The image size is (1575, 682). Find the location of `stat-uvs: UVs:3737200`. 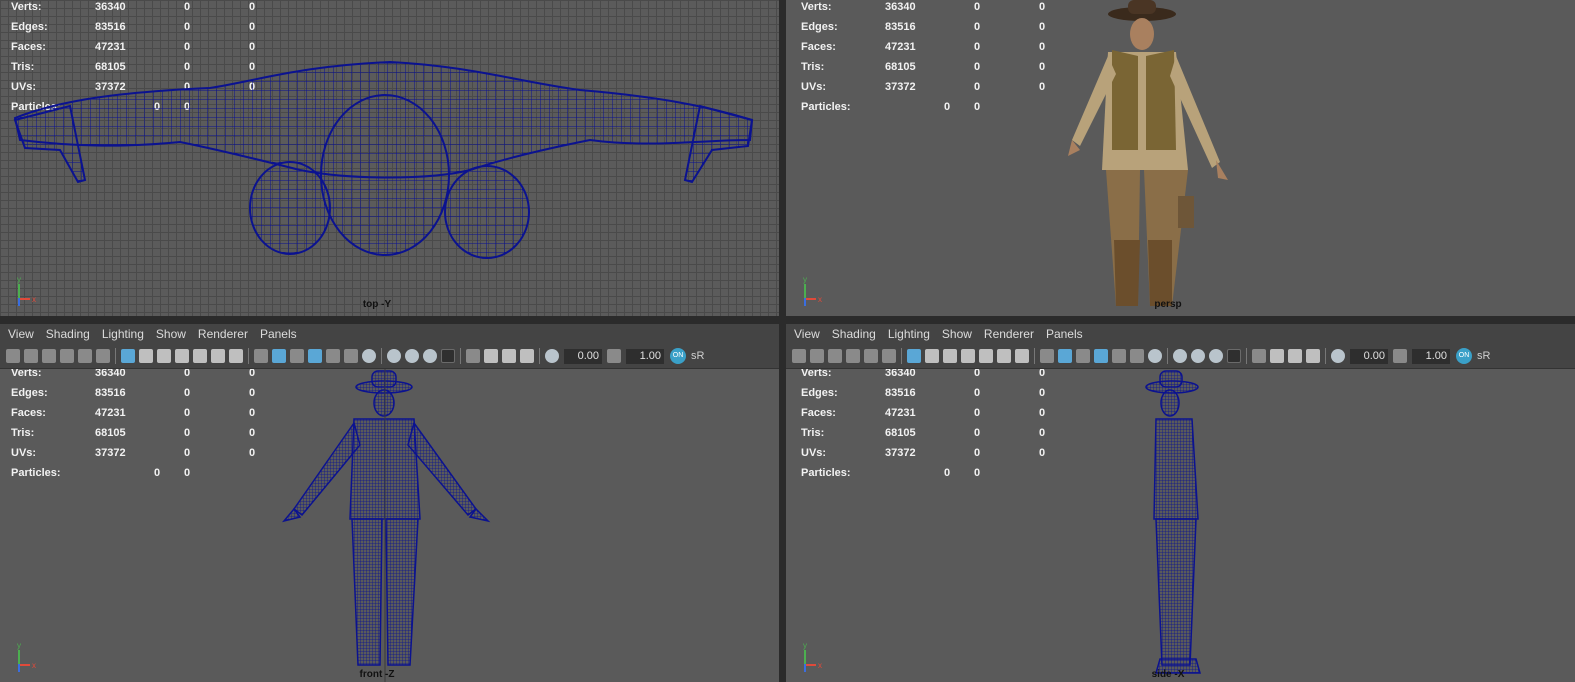

stat-uvs: UVs:3737200 is located at coordinates (923, 453).